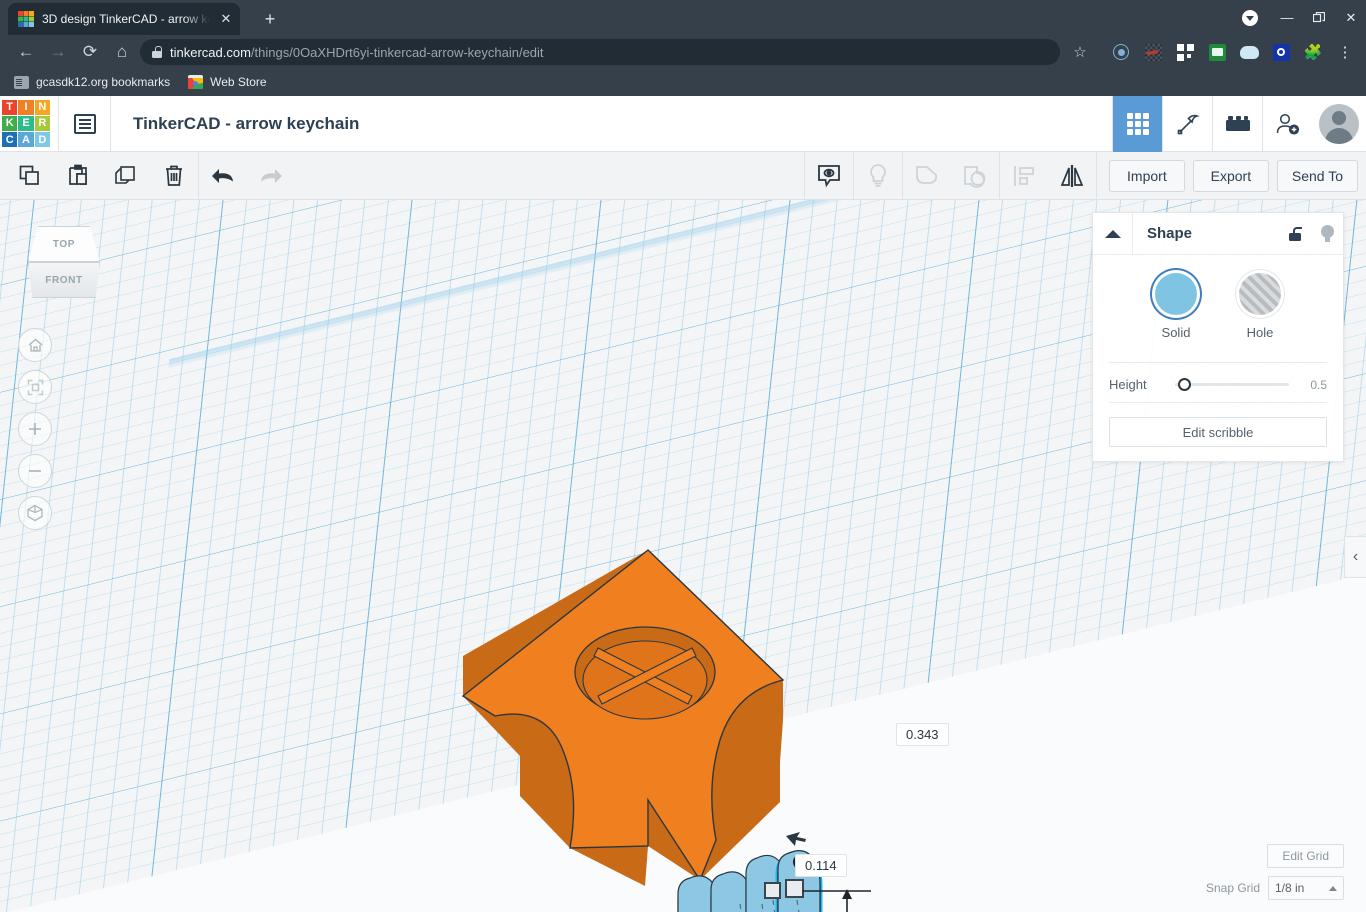 Image resolution: width=1366 pixels, height=912 pixels. What do you see at coordinates (1250, 17) in the screenshot?
I see `downloads-icon` at bounding box center [1250, 17].